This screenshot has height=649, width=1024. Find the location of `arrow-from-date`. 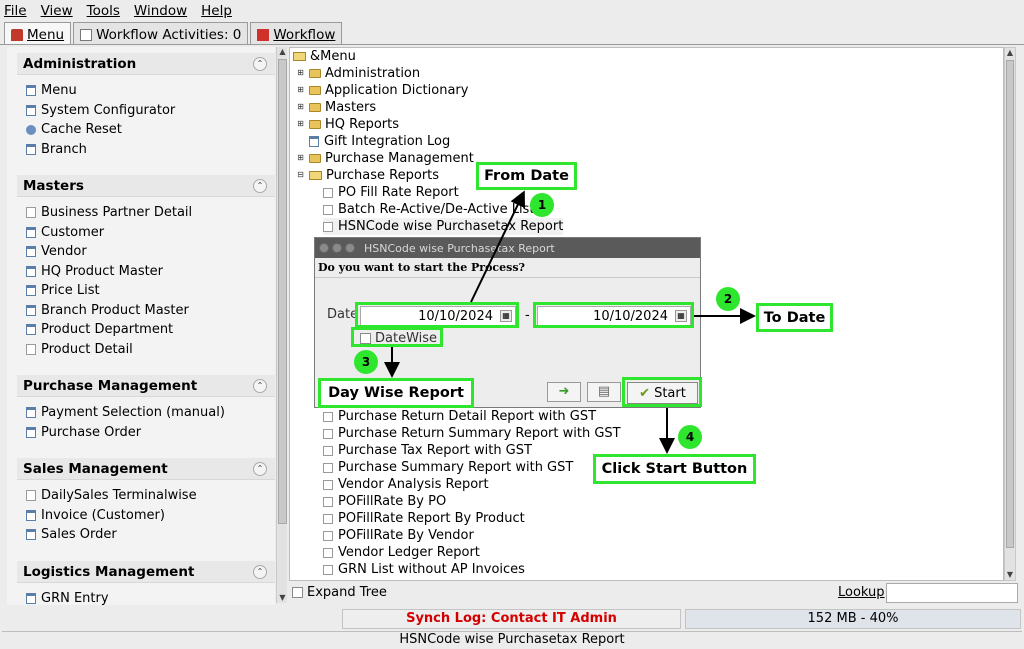

arrow-from-date is located at coordinates (498, 246).